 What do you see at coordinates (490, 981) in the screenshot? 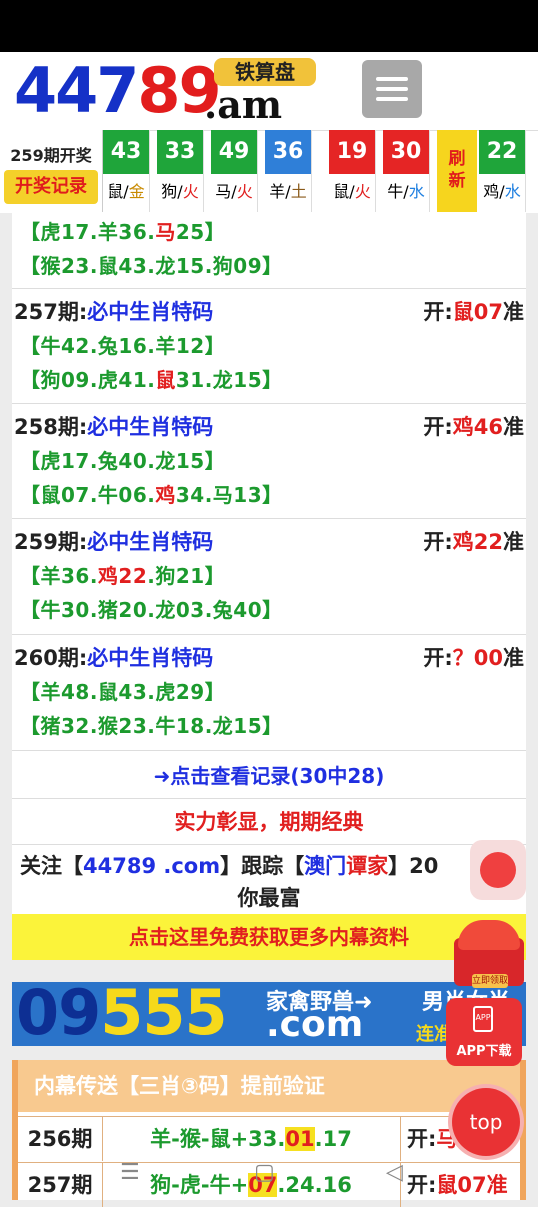
I see `envelope-label: 立即领取` at bounding box center [490, 981].